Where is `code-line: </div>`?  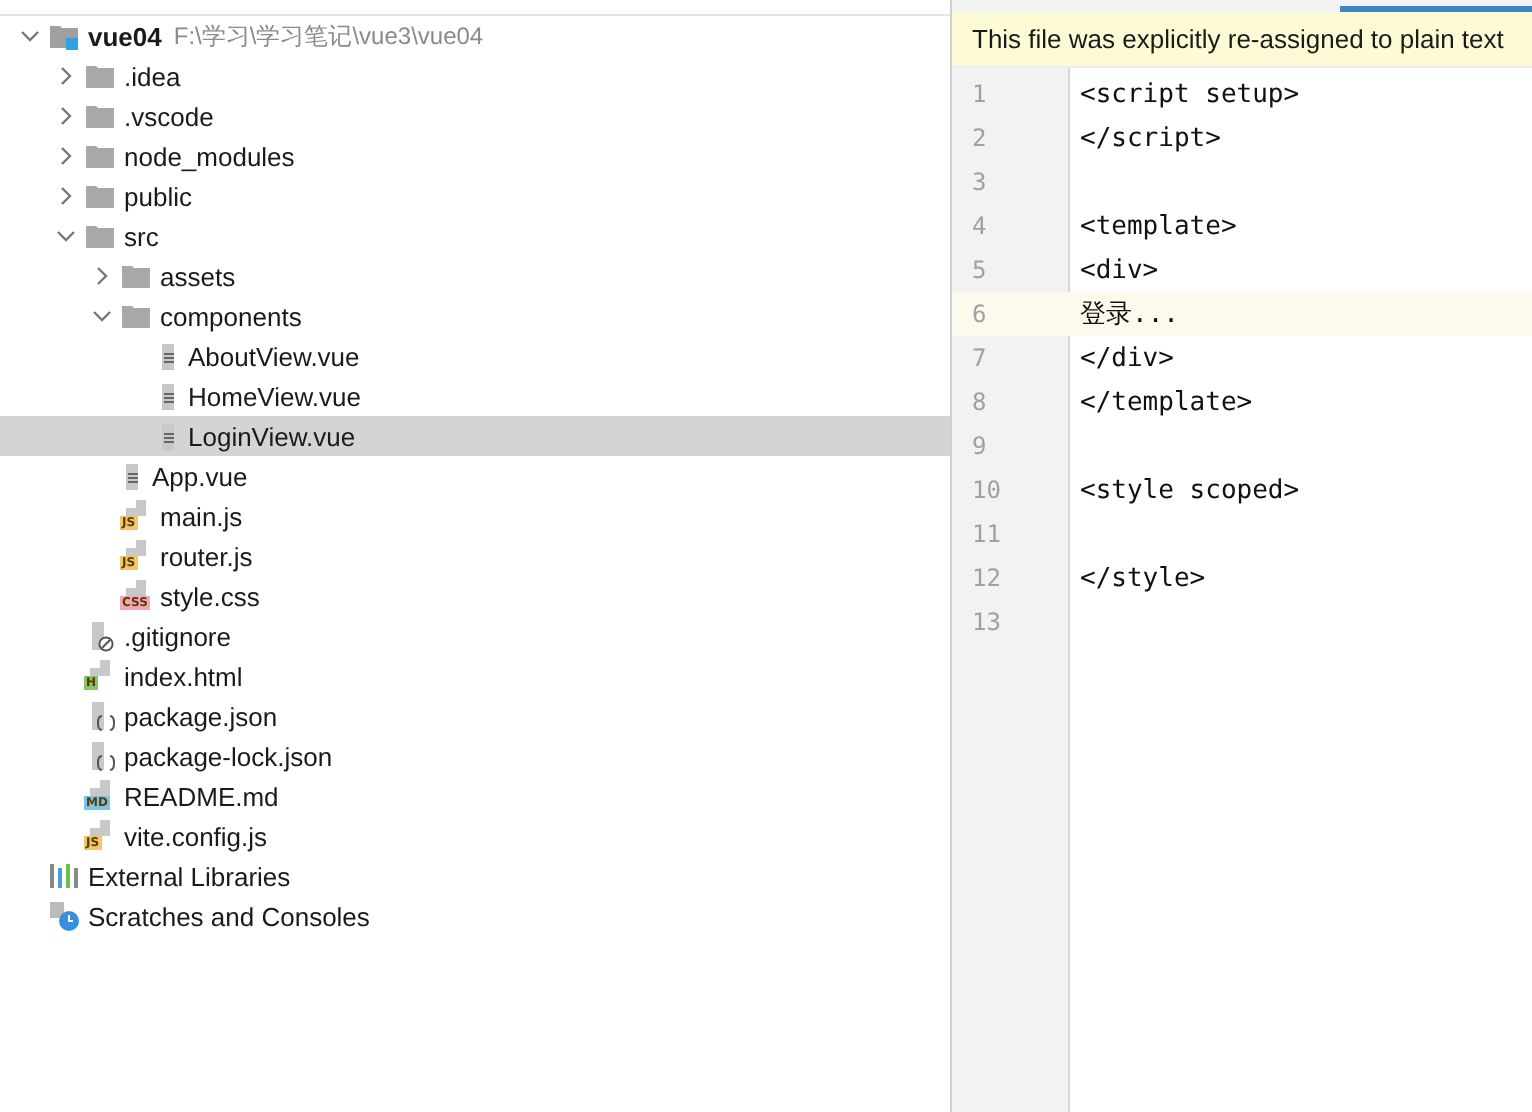
code-line: </div> is located at coordinates (1127, 358).